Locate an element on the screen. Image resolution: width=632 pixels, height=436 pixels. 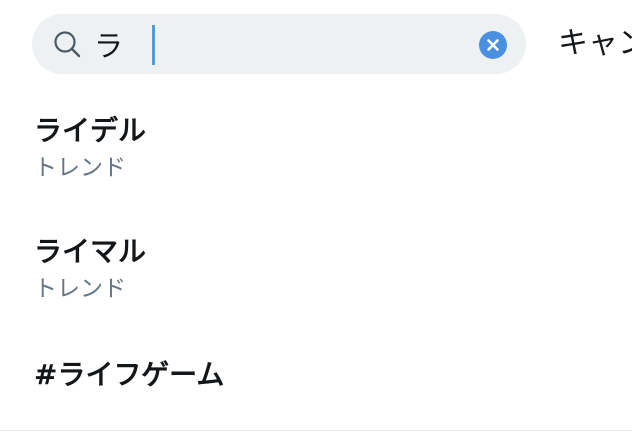
cancel-button: キャンセル is located at coordinates (595, 44).